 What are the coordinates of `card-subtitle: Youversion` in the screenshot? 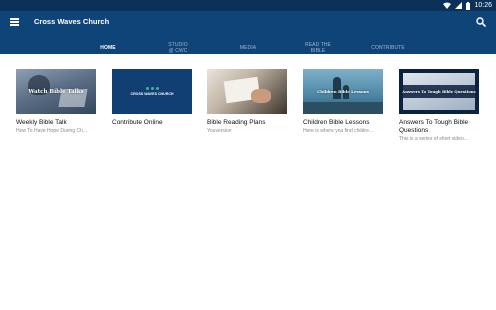 It's located at (219, 131).